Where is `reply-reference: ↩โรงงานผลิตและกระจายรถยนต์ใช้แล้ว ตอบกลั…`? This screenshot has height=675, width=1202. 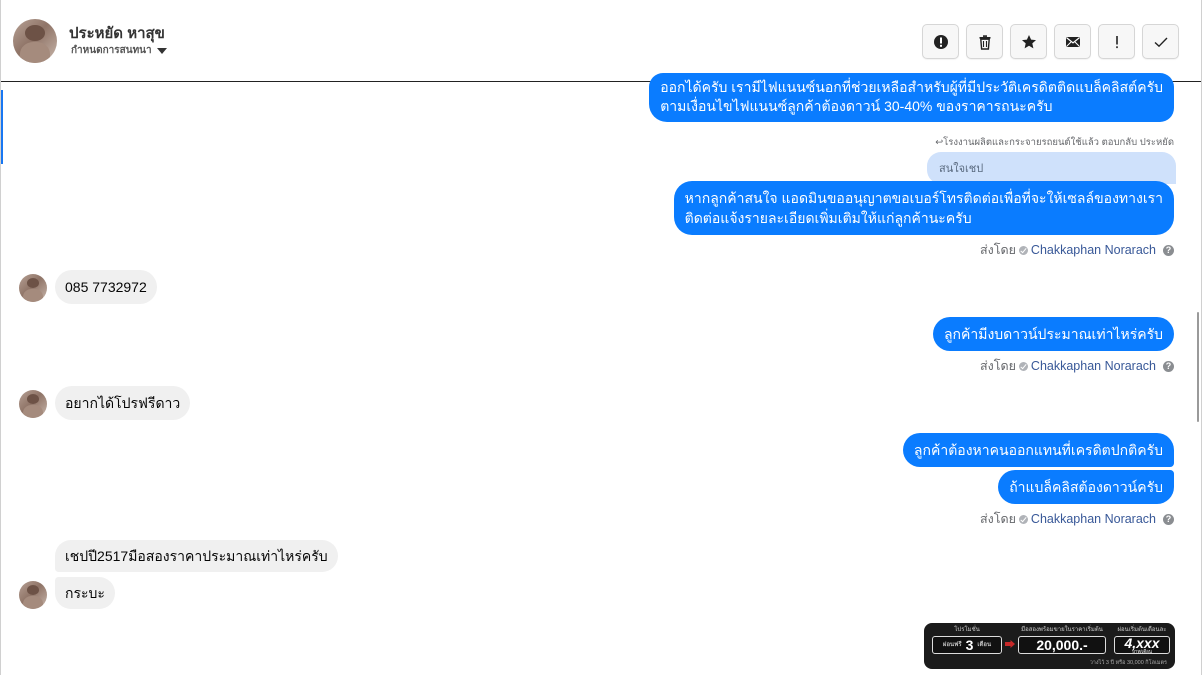 reply-reference: ↩โรงงานผลิตและกระจายรถยนต์ใช้แล้ว ตอบกลั… is located at coordinates (1054, 142).